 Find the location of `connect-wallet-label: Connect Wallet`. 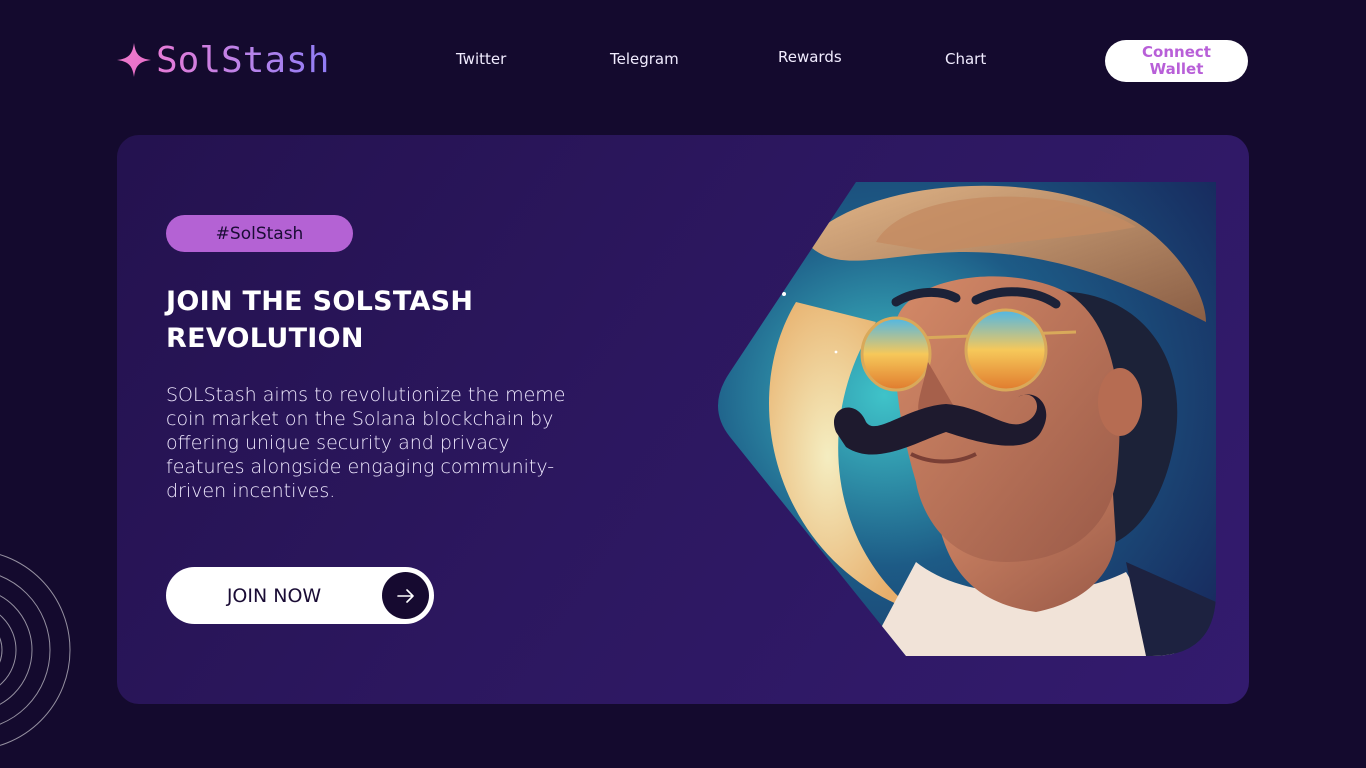

connect-wallet-label: Connect Wallet is located at coordinates (1176, 60).